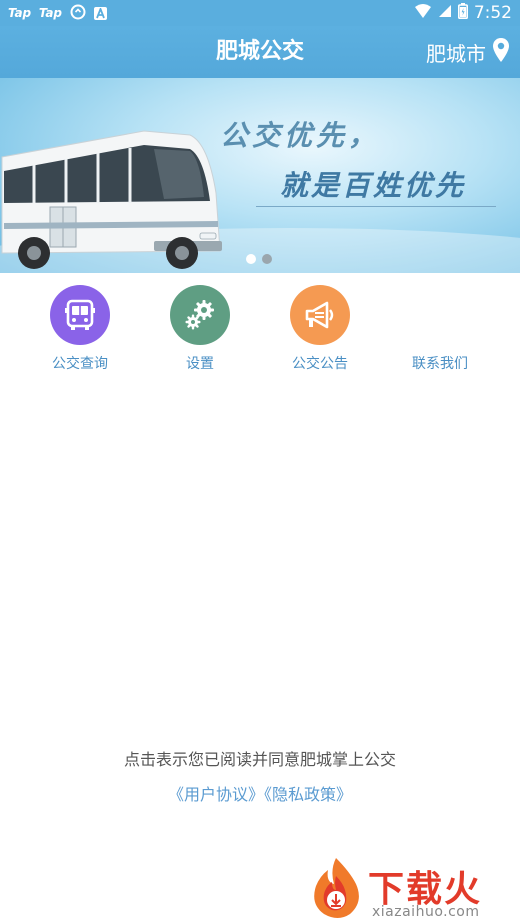  Describe the element at coordinates (200, 364) in the screenshot. I see `menu-label: 设置` at that location.